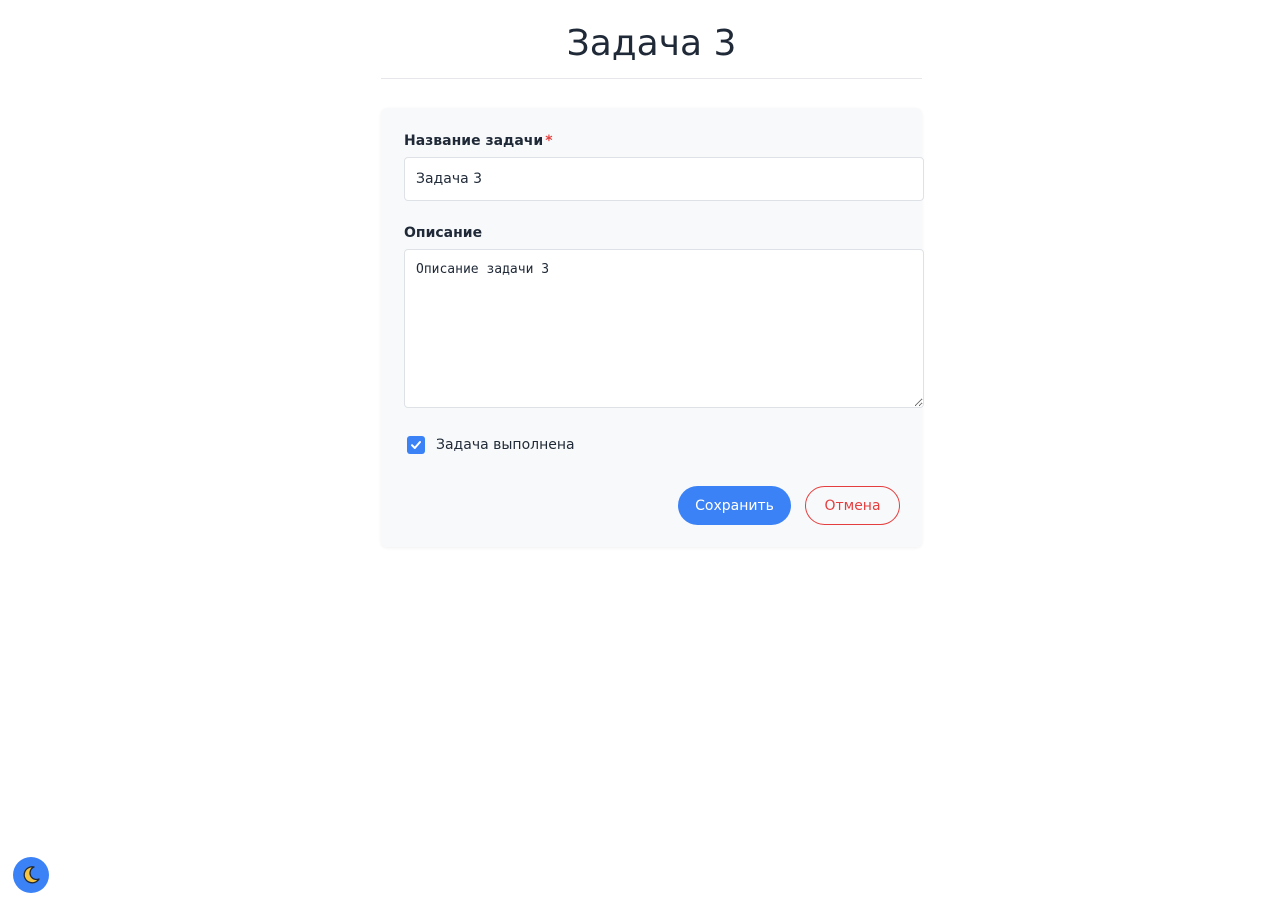  What do you see at coordinates (474, 141) in the screenshot?
I see `title-label-text: Название задачи` at bounding box center [474, 141].